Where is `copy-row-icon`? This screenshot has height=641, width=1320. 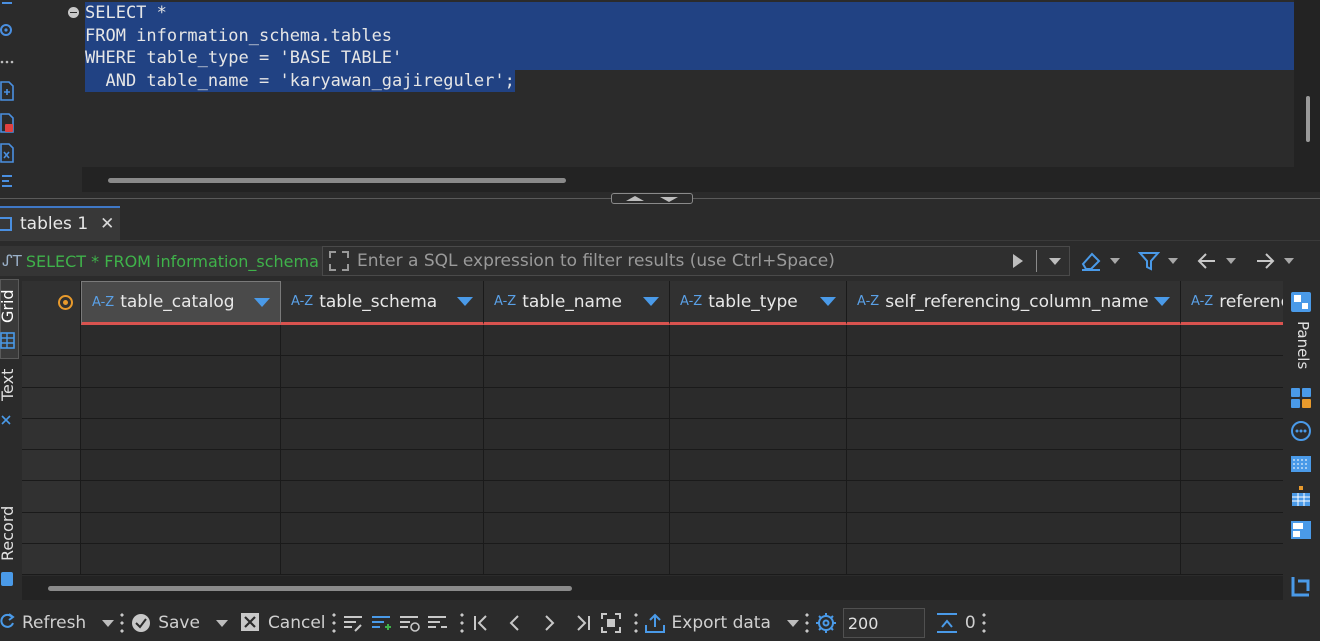
copy-row-icon is located at coordinates (409, 623).